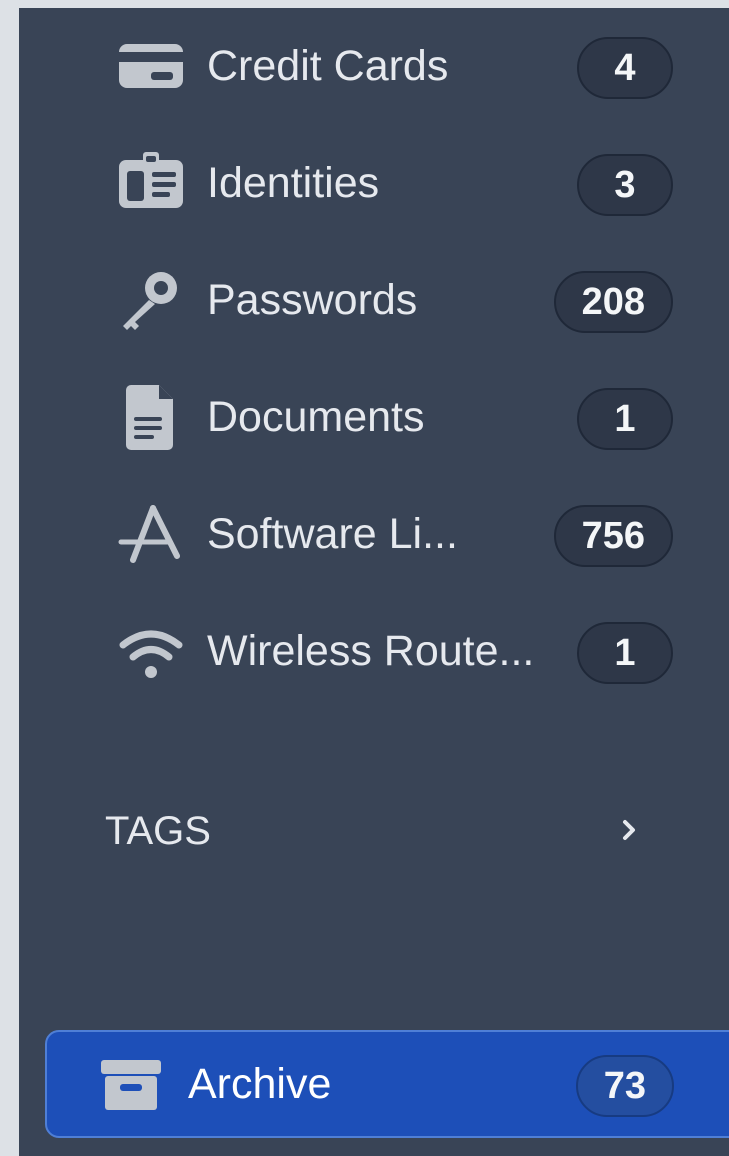  I want to click on count-badge: 756, so click(613, 536).